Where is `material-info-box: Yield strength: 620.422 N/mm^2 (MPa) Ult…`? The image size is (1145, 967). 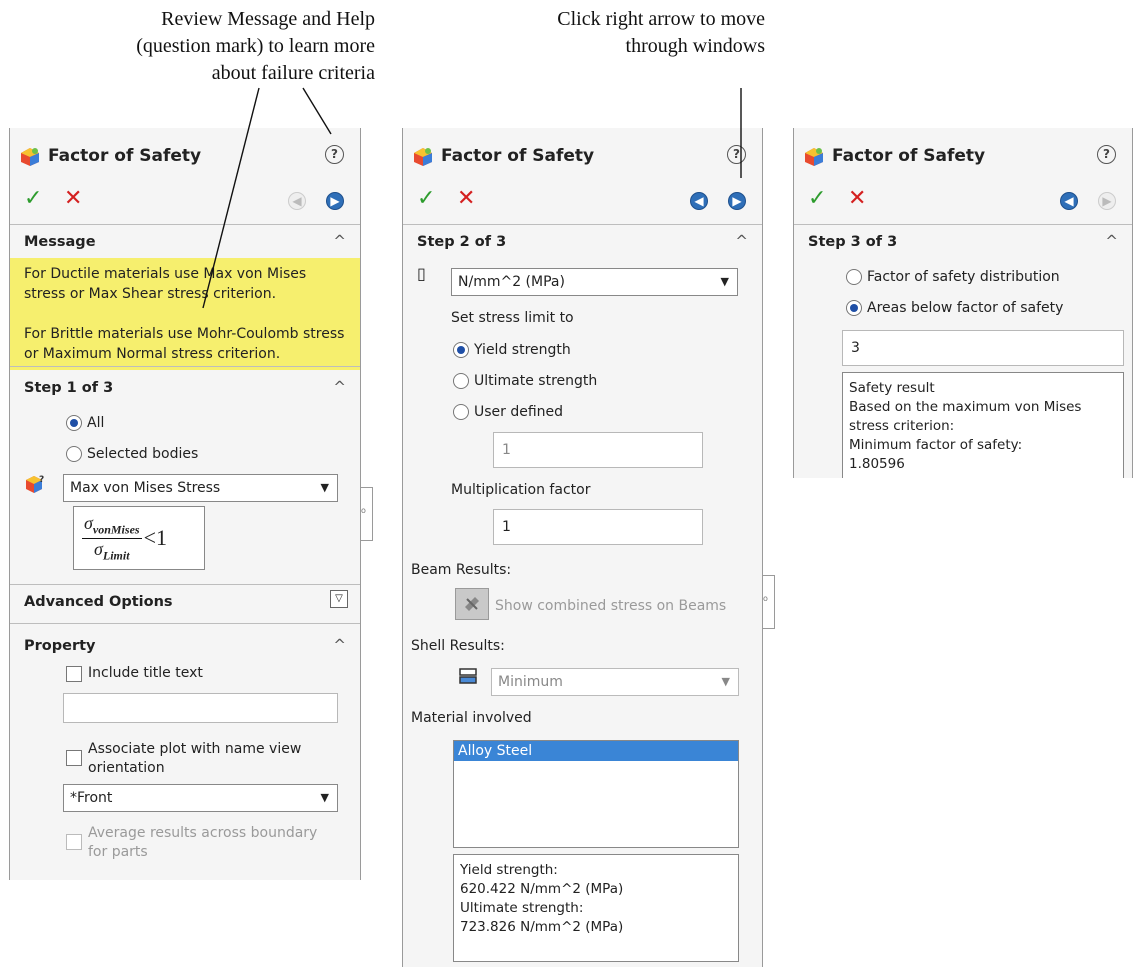
material-info-box: Yield strength: 620.422 N/mm^2 (MPa) Ult… is located at coordinates (596, 908).